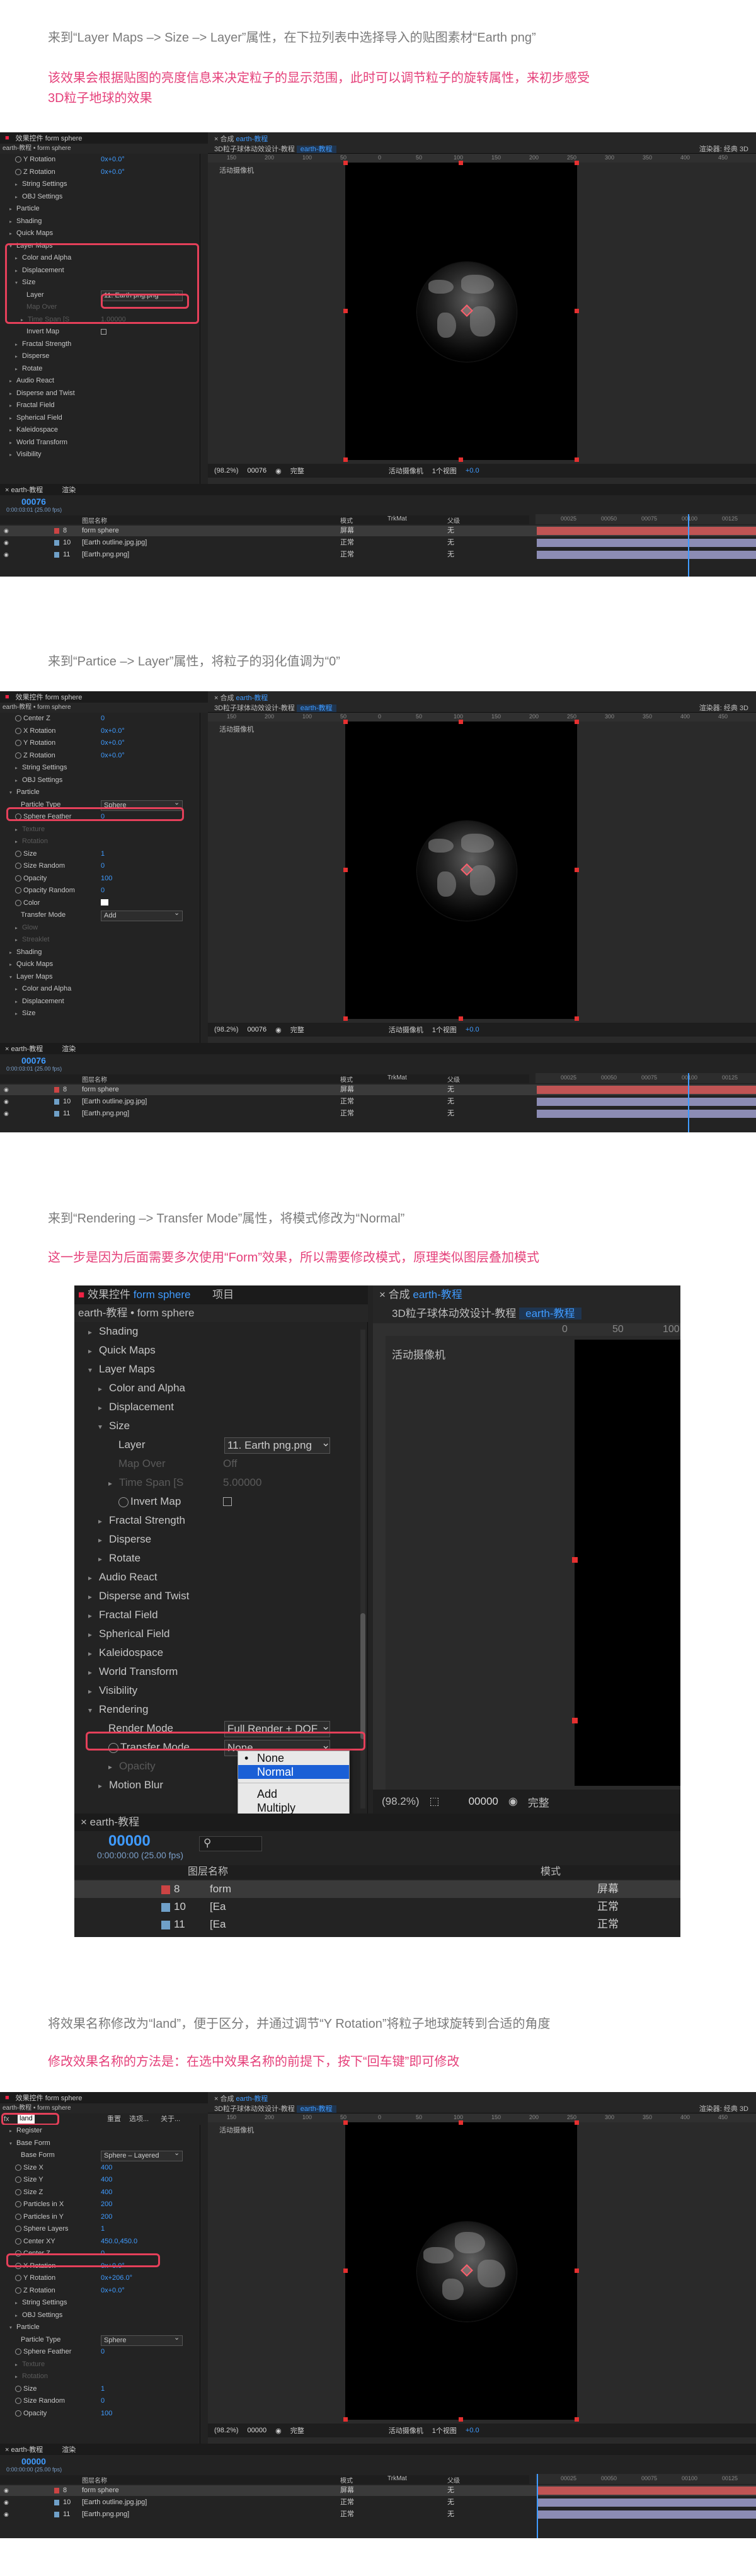 This screenshot has width=756, height=2576. Describe the element at coordinates (277, 1445) in the screenshot. I see `property-dropdown: 11. Earth png.png` at that location.